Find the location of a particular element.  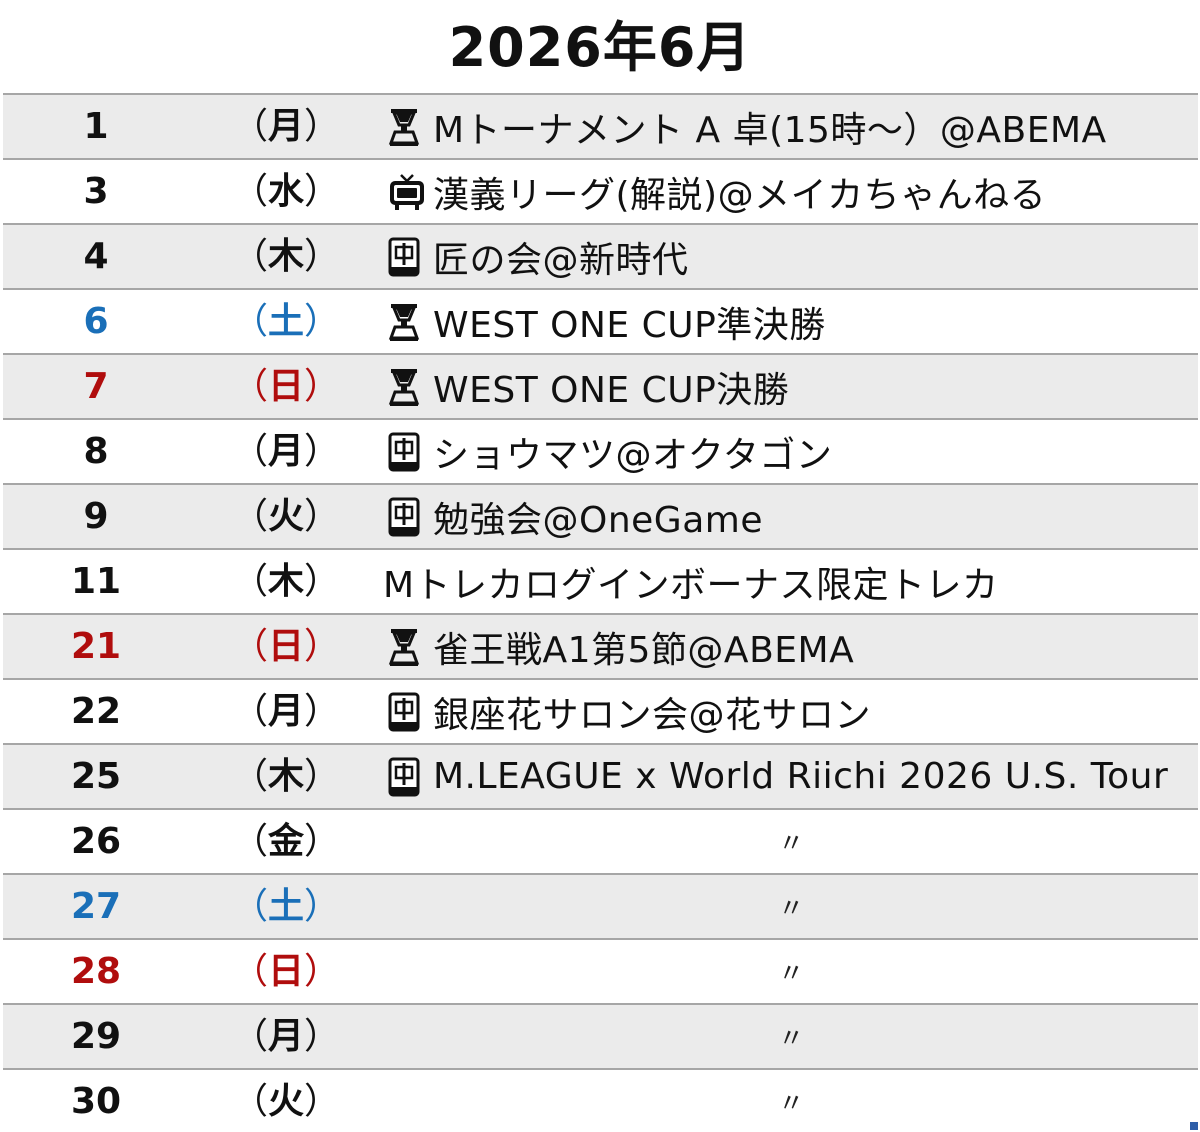

day-number: 8 is located at coordinates (96, 451).